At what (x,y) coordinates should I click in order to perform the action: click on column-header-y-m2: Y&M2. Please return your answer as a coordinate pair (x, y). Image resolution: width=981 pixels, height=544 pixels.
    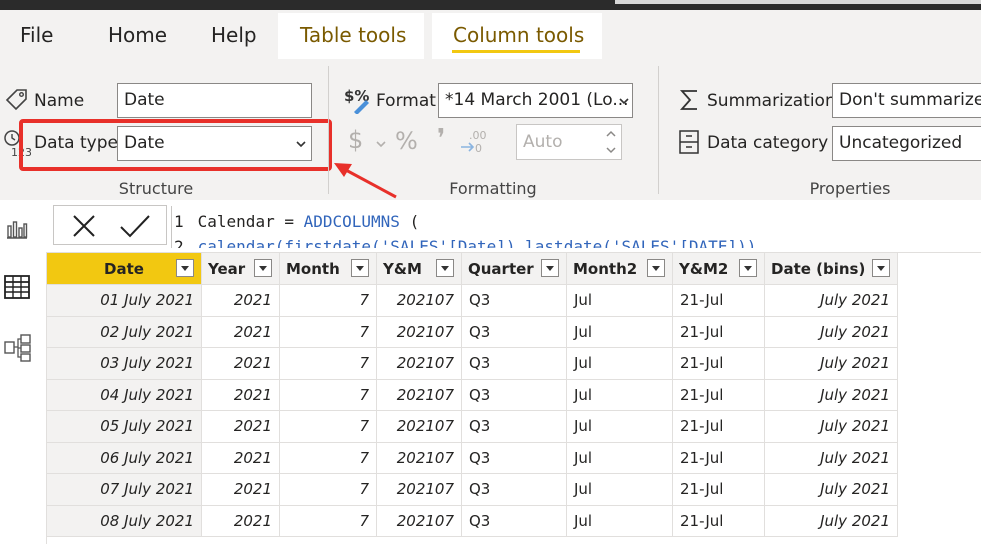
    Looking at the image, I should click on (719, 269).